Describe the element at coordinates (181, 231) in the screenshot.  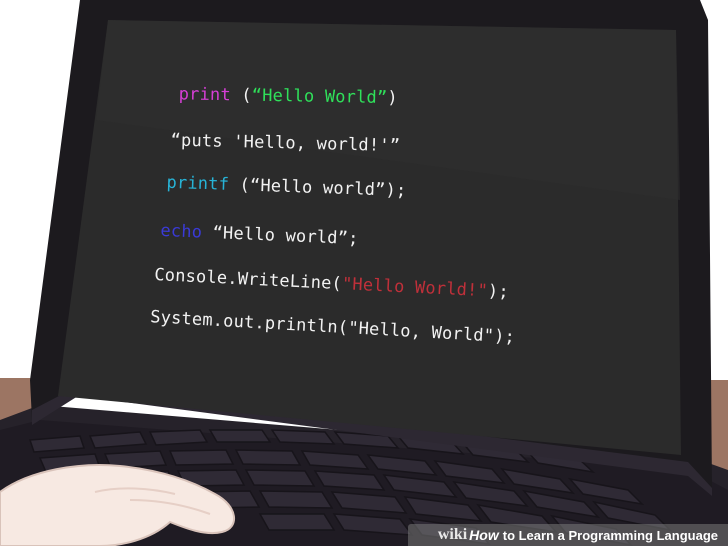
I see `keyword-echo: echo` at that location.